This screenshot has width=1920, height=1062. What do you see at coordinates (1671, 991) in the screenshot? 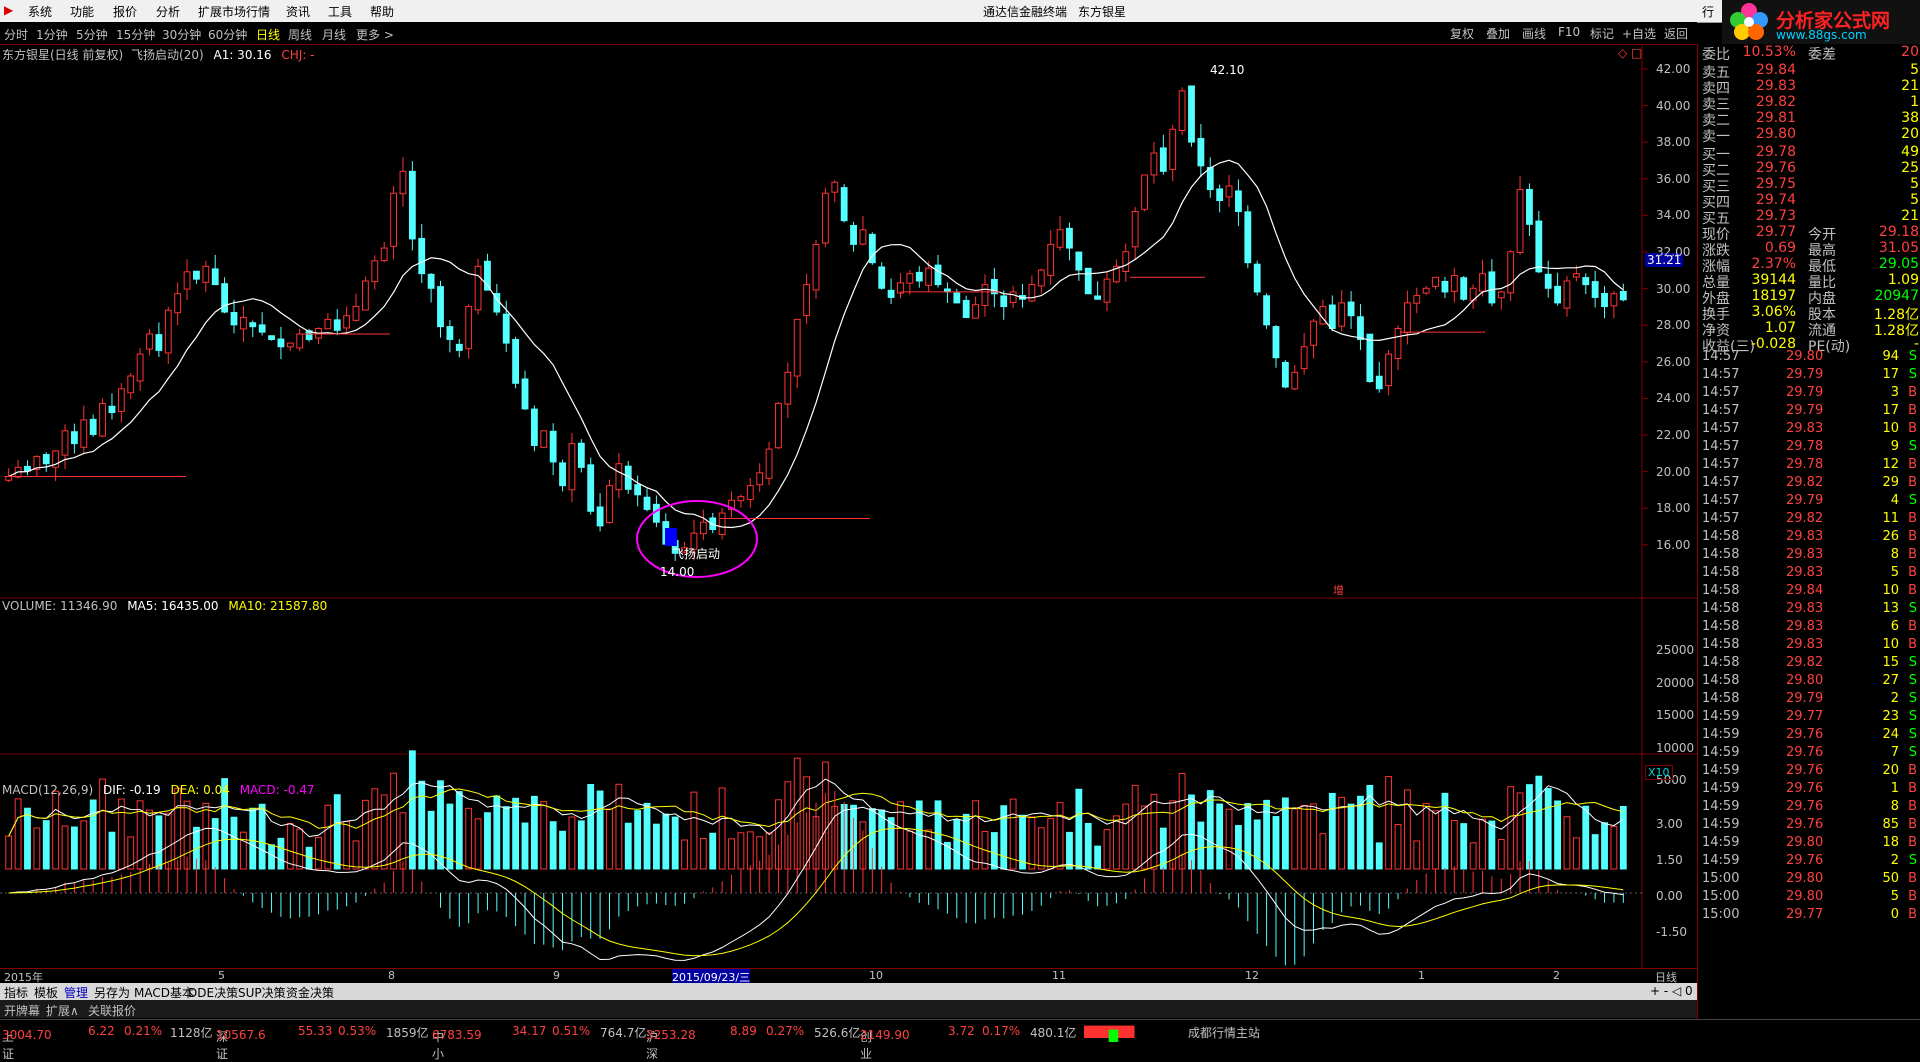
I see `zoom-controls: + - ◁ 0` at bounding box center [1671, 991].